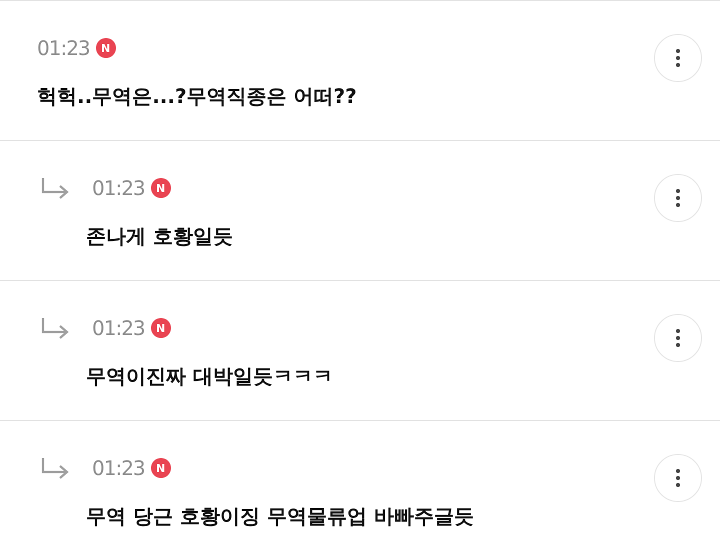  What do you see at coordinates (209, 376) in the screenshot?
I see `comment-text: 무역이진짜 대박일듯ㅋㅋㅋ` at bounding box center [209, 376].